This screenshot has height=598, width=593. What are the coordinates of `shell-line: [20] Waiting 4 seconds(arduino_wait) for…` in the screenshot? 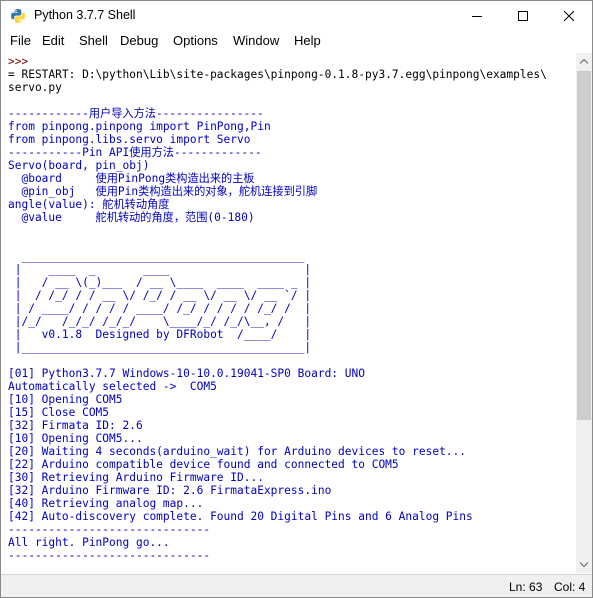 It's located at (237, 451).